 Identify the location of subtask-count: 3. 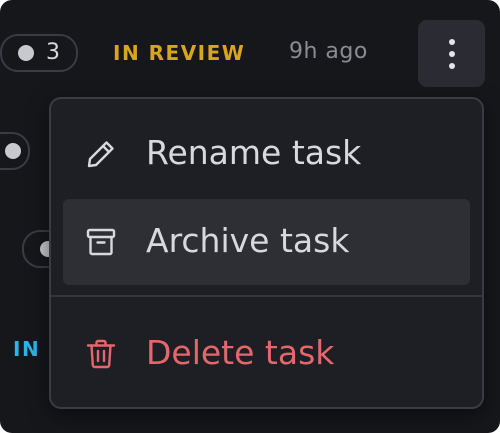
(53, 52).